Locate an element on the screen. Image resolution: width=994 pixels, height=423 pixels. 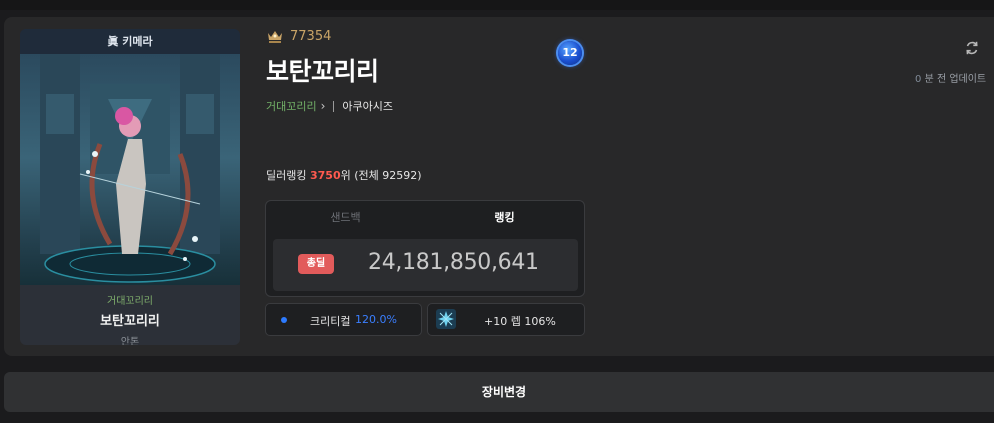
top-strip is located at coordinates (497, 5).